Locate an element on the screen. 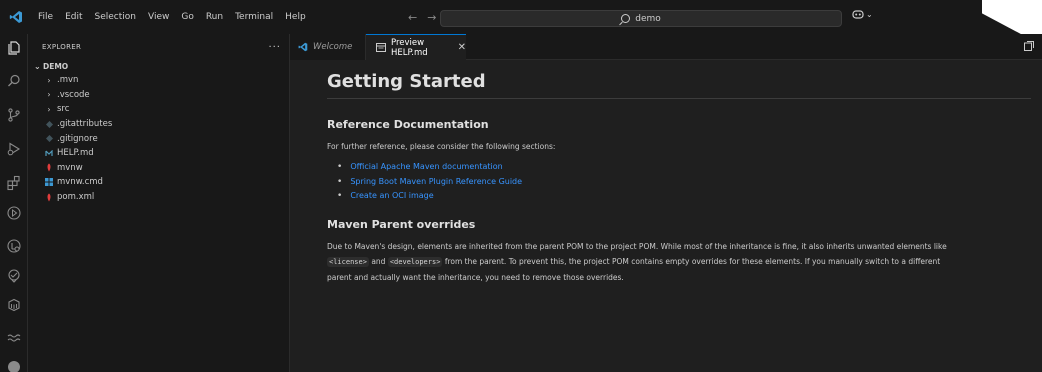 The height and width of the screenshot is (372, 1042). testing-icon is located at coordinates (14, 246).